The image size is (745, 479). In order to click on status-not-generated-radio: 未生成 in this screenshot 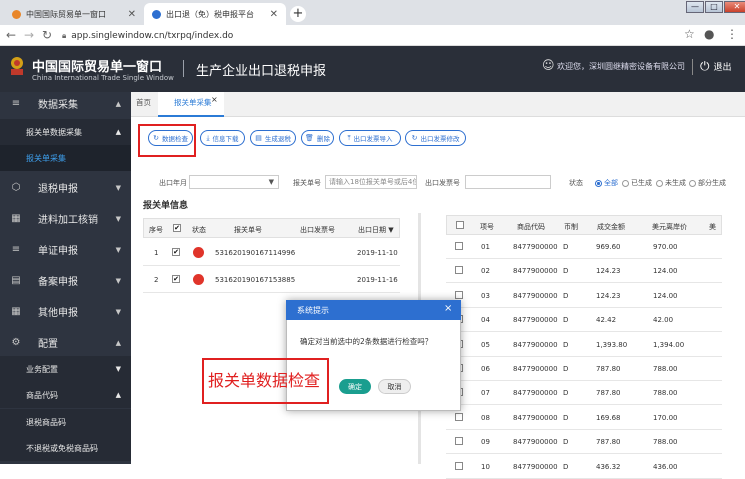, I will do `click(671, 183)`.